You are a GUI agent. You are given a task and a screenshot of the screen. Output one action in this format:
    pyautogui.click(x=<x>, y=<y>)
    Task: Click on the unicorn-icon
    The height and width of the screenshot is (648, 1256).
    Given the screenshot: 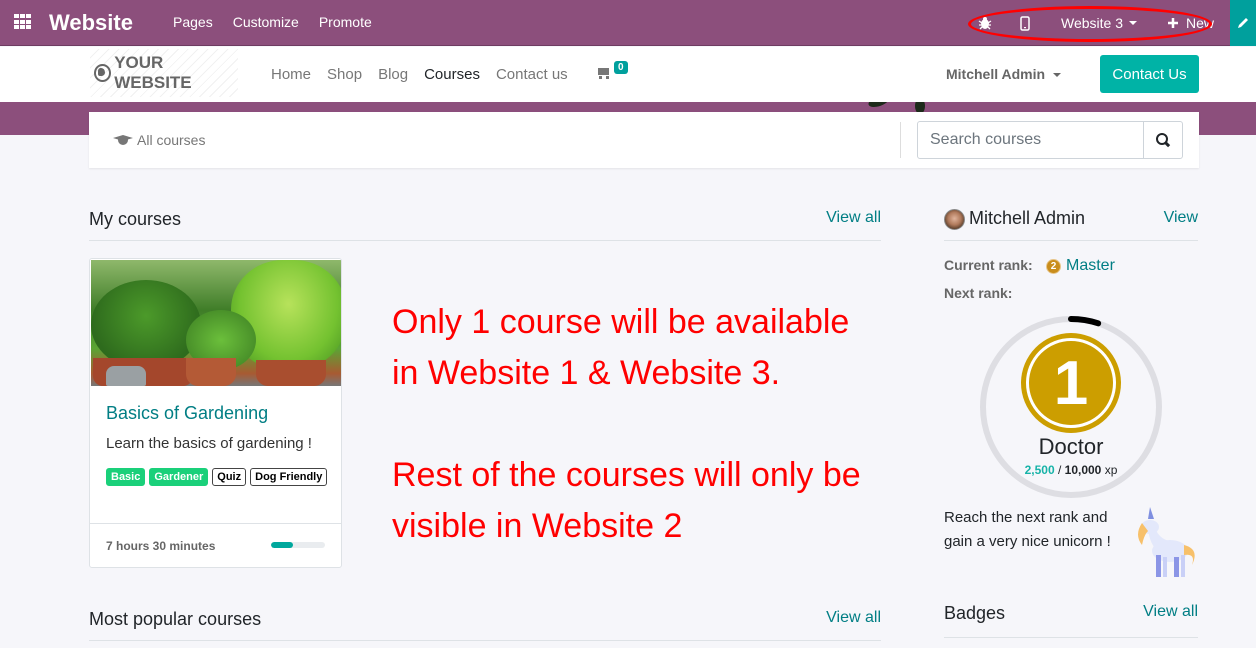 What is the action you would take?
    pyautogui.click(x=1166, y=542)
    